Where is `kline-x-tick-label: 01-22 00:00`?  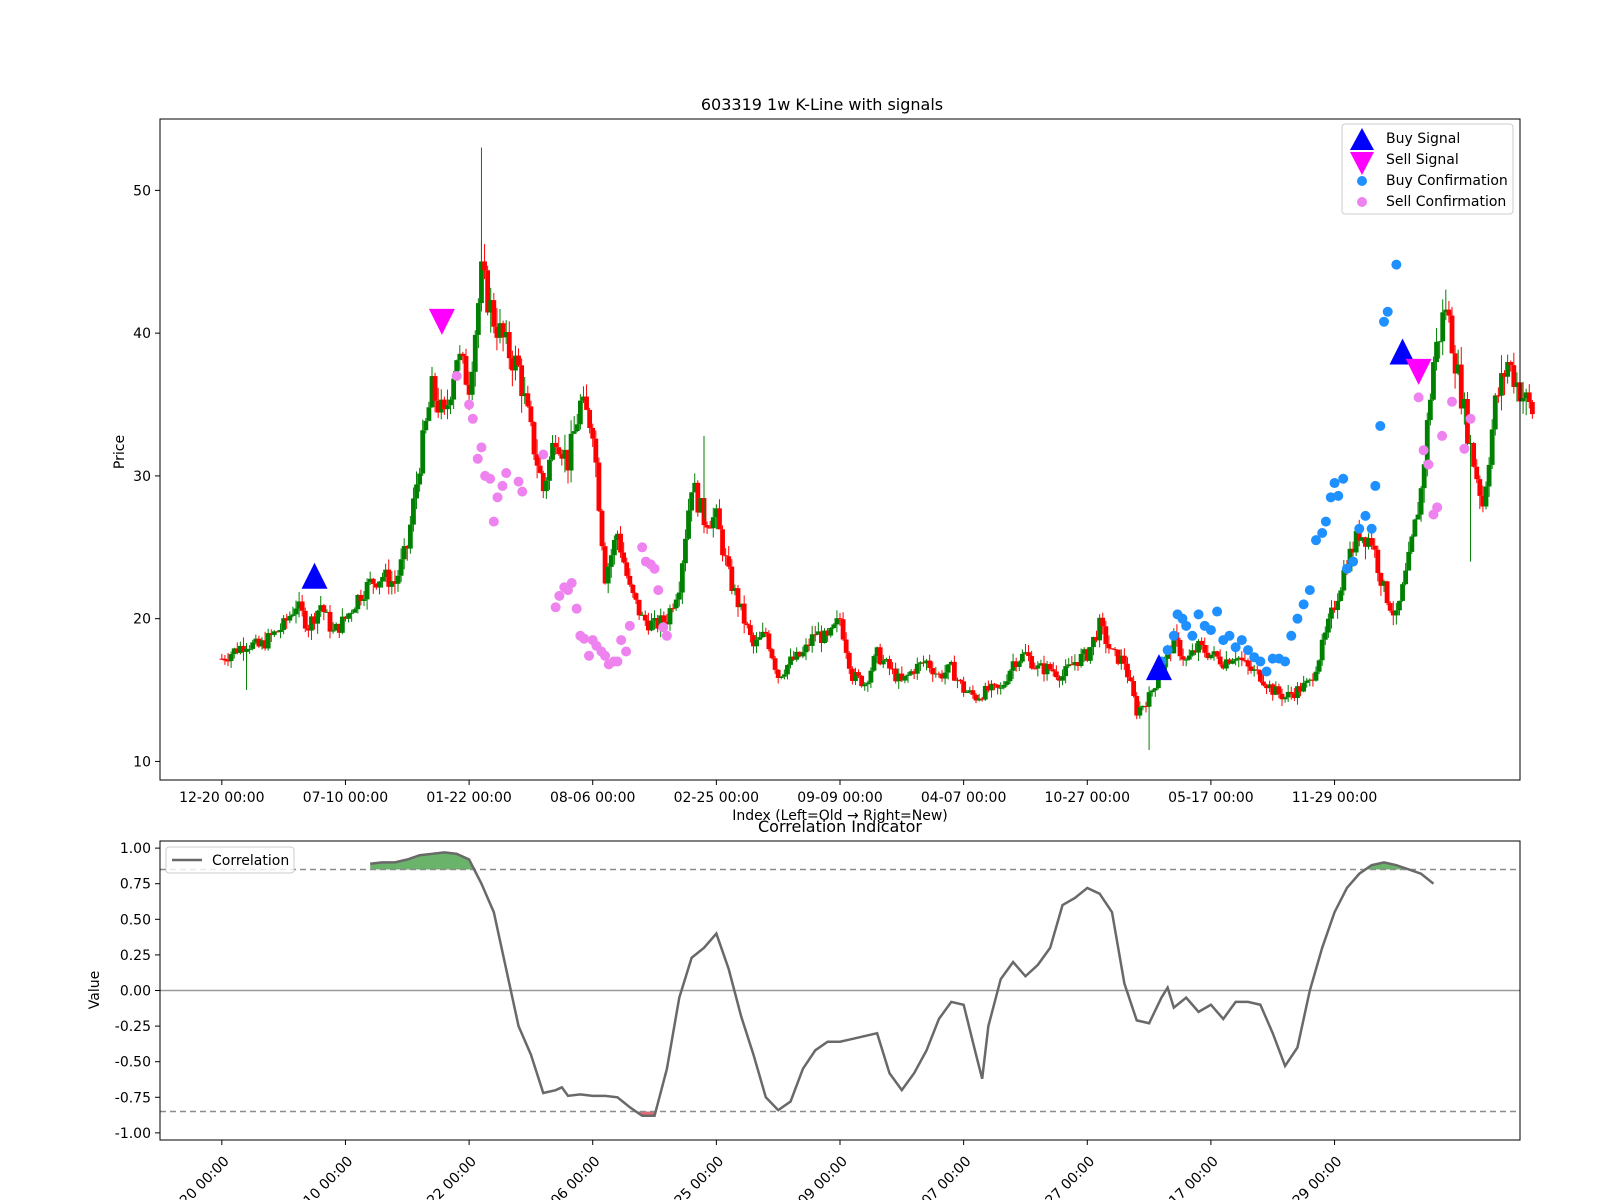
kline-x-tick-label: 01-22 00:00 is located at coordinates (468, 798).